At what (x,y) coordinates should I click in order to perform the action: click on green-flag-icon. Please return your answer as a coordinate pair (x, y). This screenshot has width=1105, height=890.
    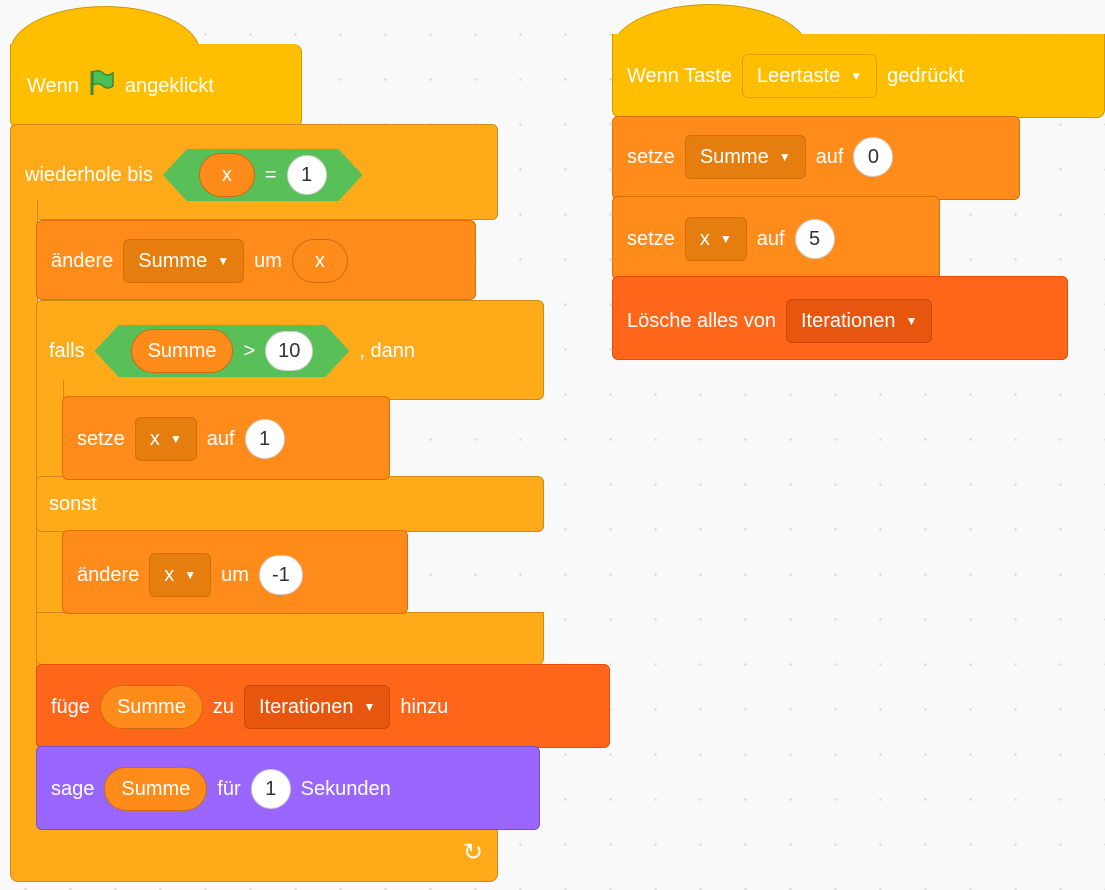
    Looking at the image, I should click on (102, 86).